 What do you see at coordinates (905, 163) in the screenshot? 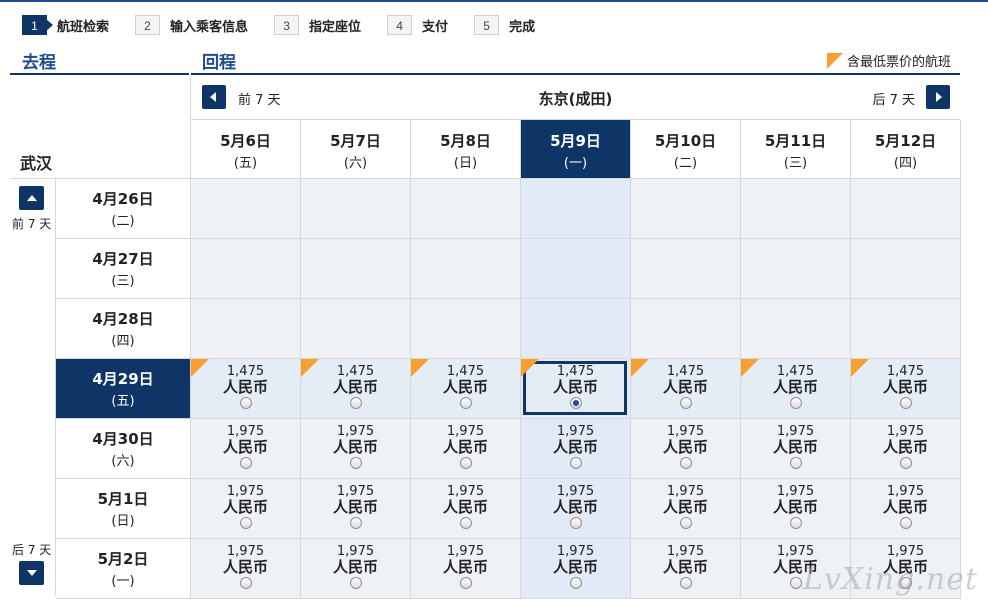
I see `return-weekday: (四)` at bounding box center [905, 163].